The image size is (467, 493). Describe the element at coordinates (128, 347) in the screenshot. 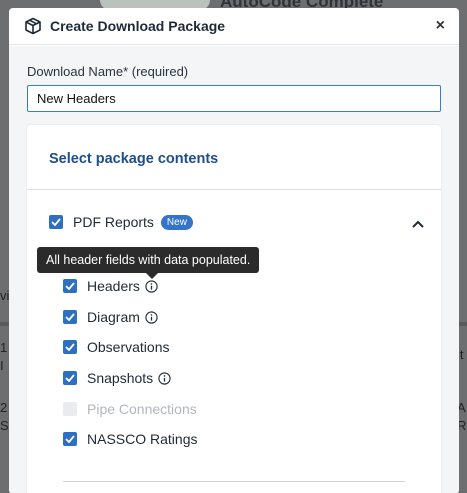

I see `observations-label: Observations` at that location.